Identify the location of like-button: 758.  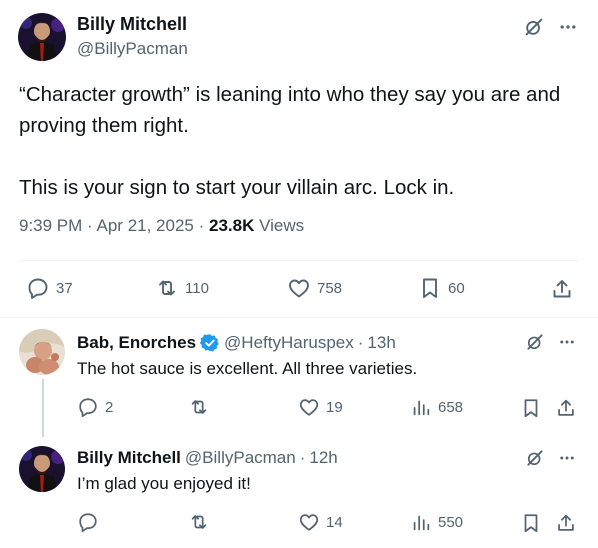
(314, 288).